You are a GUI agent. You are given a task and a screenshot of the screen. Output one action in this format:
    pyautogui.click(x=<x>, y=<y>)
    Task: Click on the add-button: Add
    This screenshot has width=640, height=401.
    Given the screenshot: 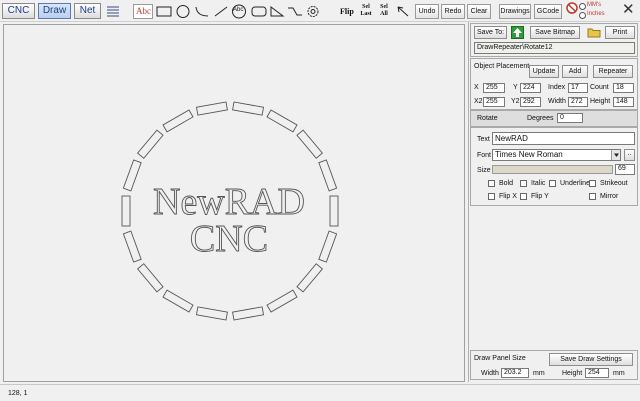 What is the action you would take?
    pyautogui.click(x=575, y=71)
    